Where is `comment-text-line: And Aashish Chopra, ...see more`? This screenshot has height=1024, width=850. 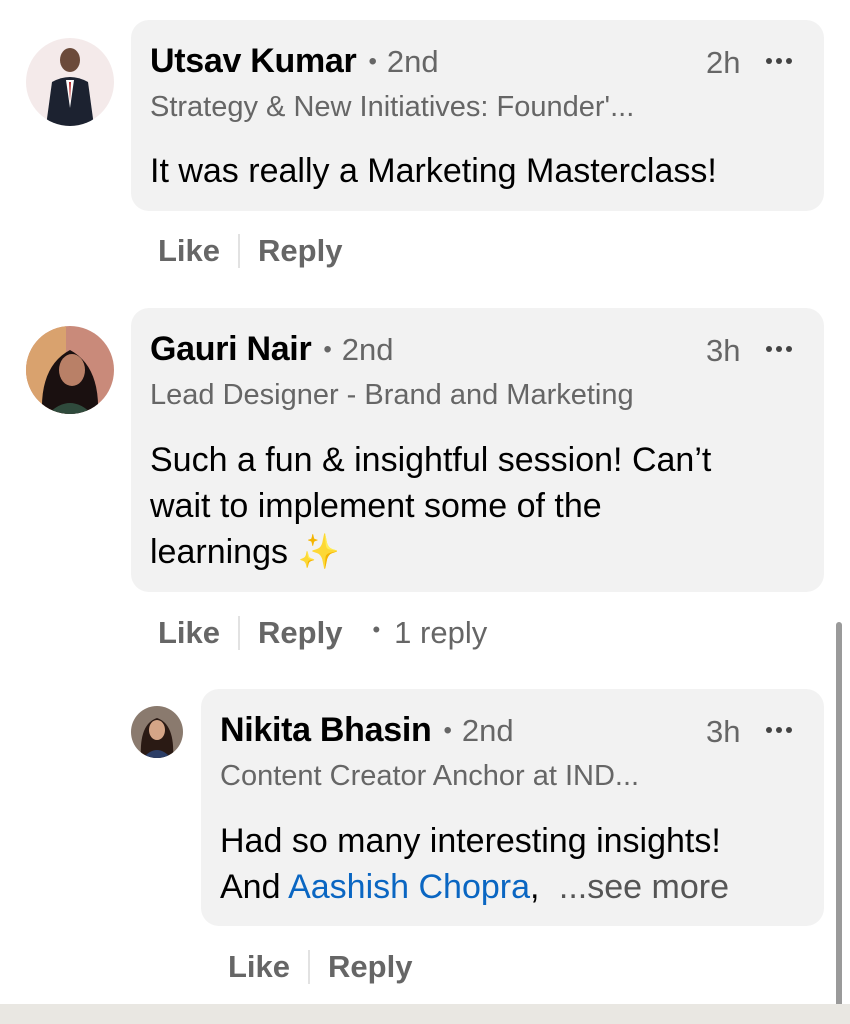 comment-text-line: And Aashish Chopra, ...see more is located at coordinates (515, 887).